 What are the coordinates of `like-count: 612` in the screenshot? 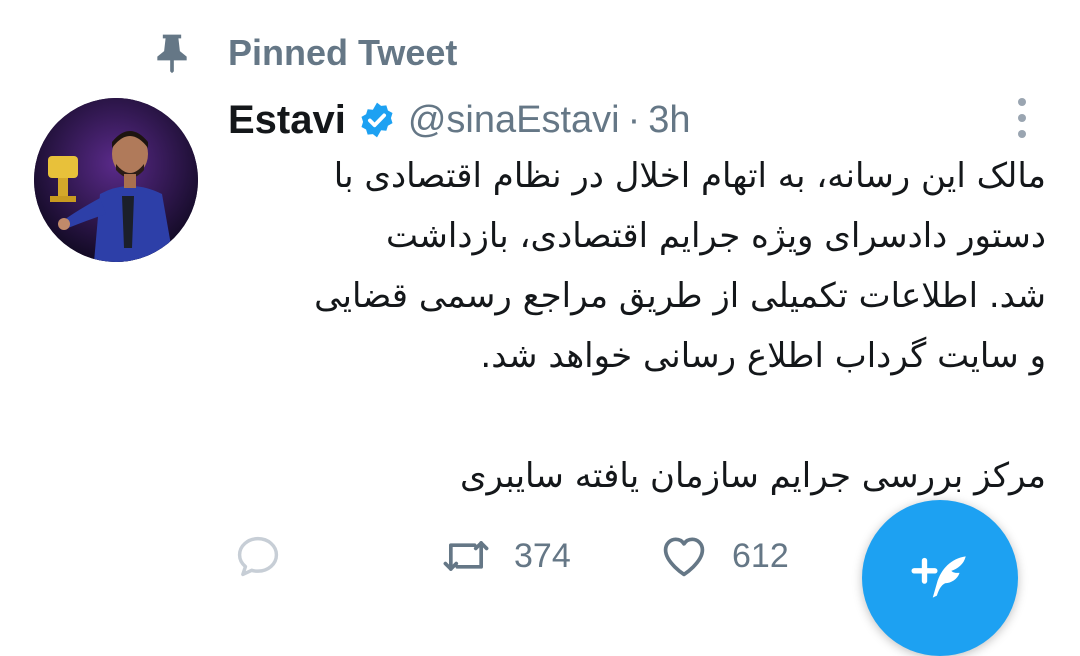 It's located at (760, 555).